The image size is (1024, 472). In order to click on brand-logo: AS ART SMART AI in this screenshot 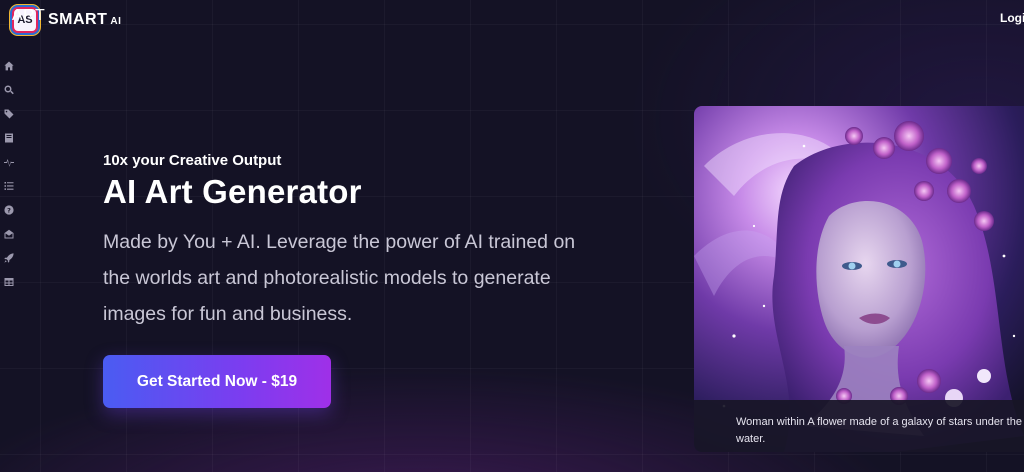, I will do `click(66, 20)`.